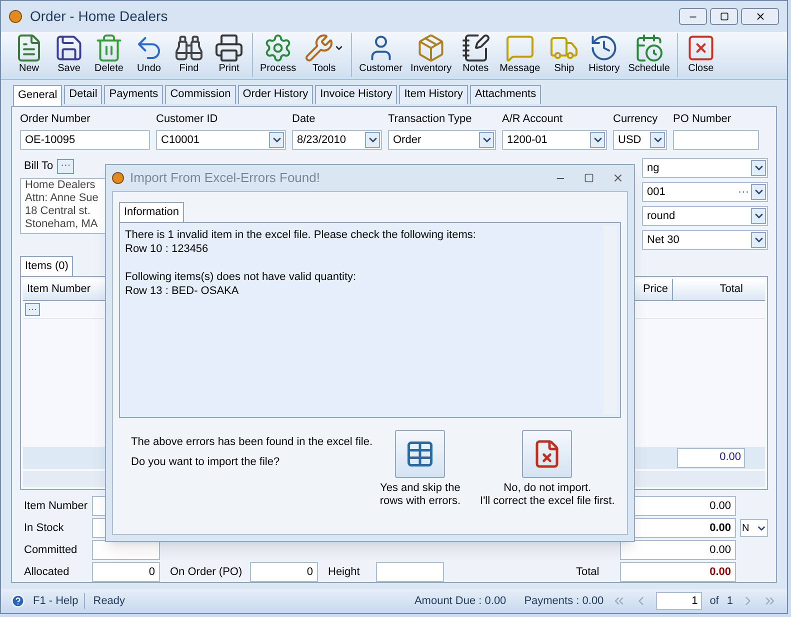 The height and width of the screenshot is (617, 791). What do you see at coordinates (56, 119) in the screenshot?
I see `field-label: Order Number` at bounding box center [56, 119].